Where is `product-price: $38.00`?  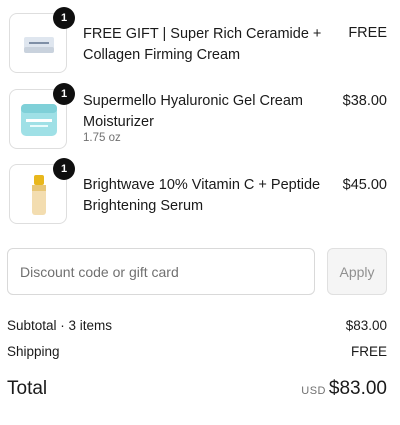
product-price: $38.00 is located at coordinates (364, 101).